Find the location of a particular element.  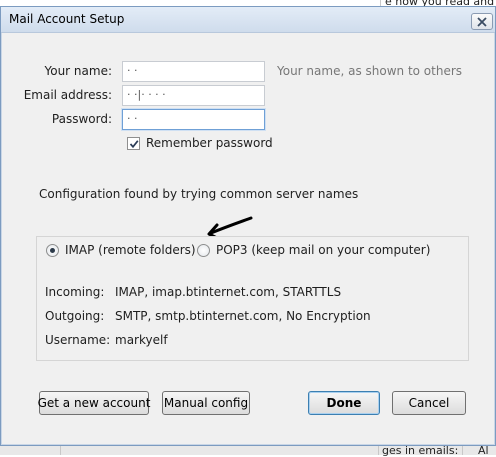

manual-config-button: Manual config is located at coordinates (206, 403).